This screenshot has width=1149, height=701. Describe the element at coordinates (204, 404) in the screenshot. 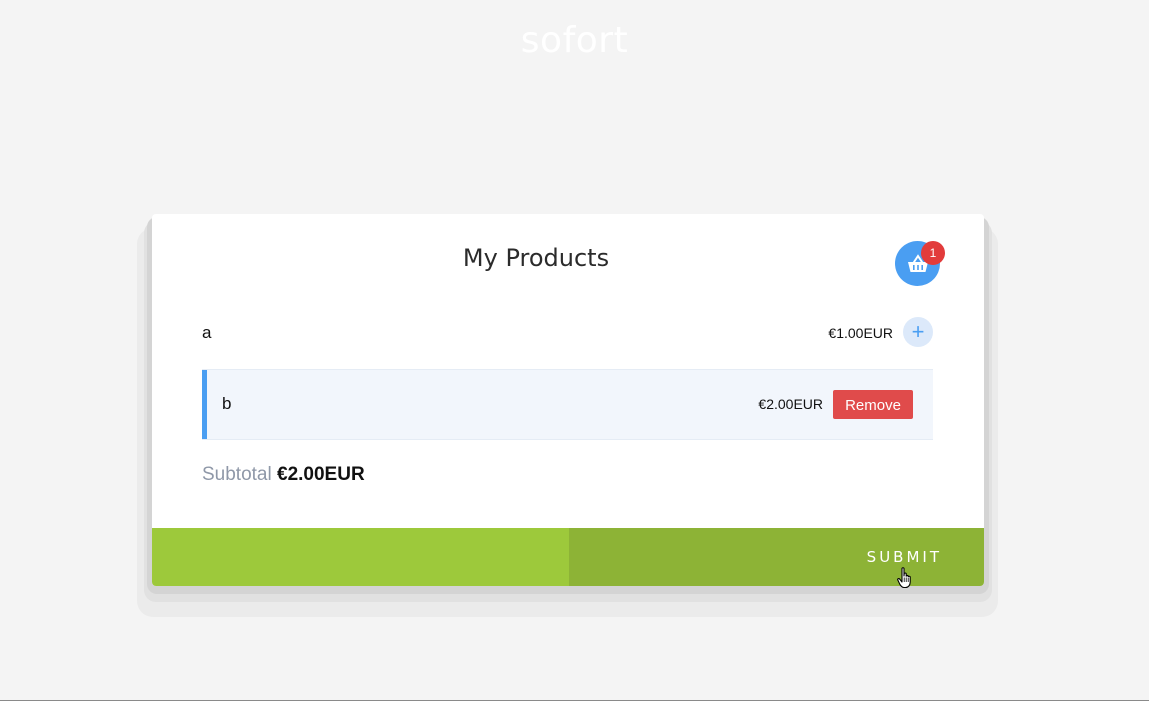

I see `selected-indicator` at that location.